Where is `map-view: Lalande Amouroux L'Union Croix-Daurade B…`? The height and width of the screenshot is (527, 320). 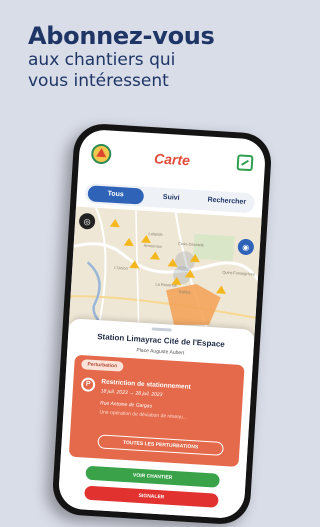 map-view: Lalande Amouroux L'Union Croix-Daurade B… is located at coordinates (165, 271).